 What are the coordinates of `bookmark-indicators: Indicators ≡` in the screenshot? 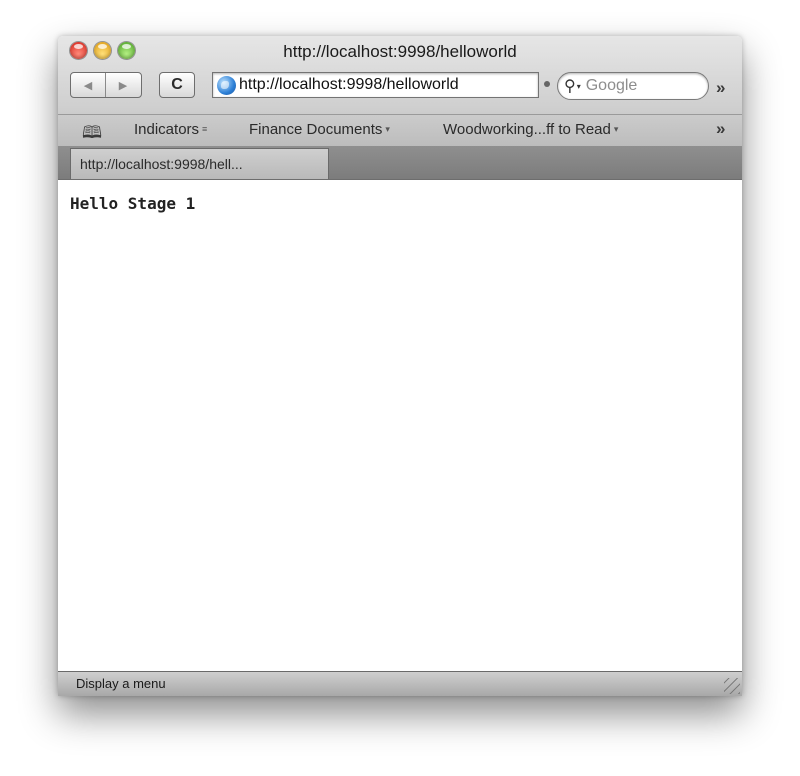 It's located at (170, 129).